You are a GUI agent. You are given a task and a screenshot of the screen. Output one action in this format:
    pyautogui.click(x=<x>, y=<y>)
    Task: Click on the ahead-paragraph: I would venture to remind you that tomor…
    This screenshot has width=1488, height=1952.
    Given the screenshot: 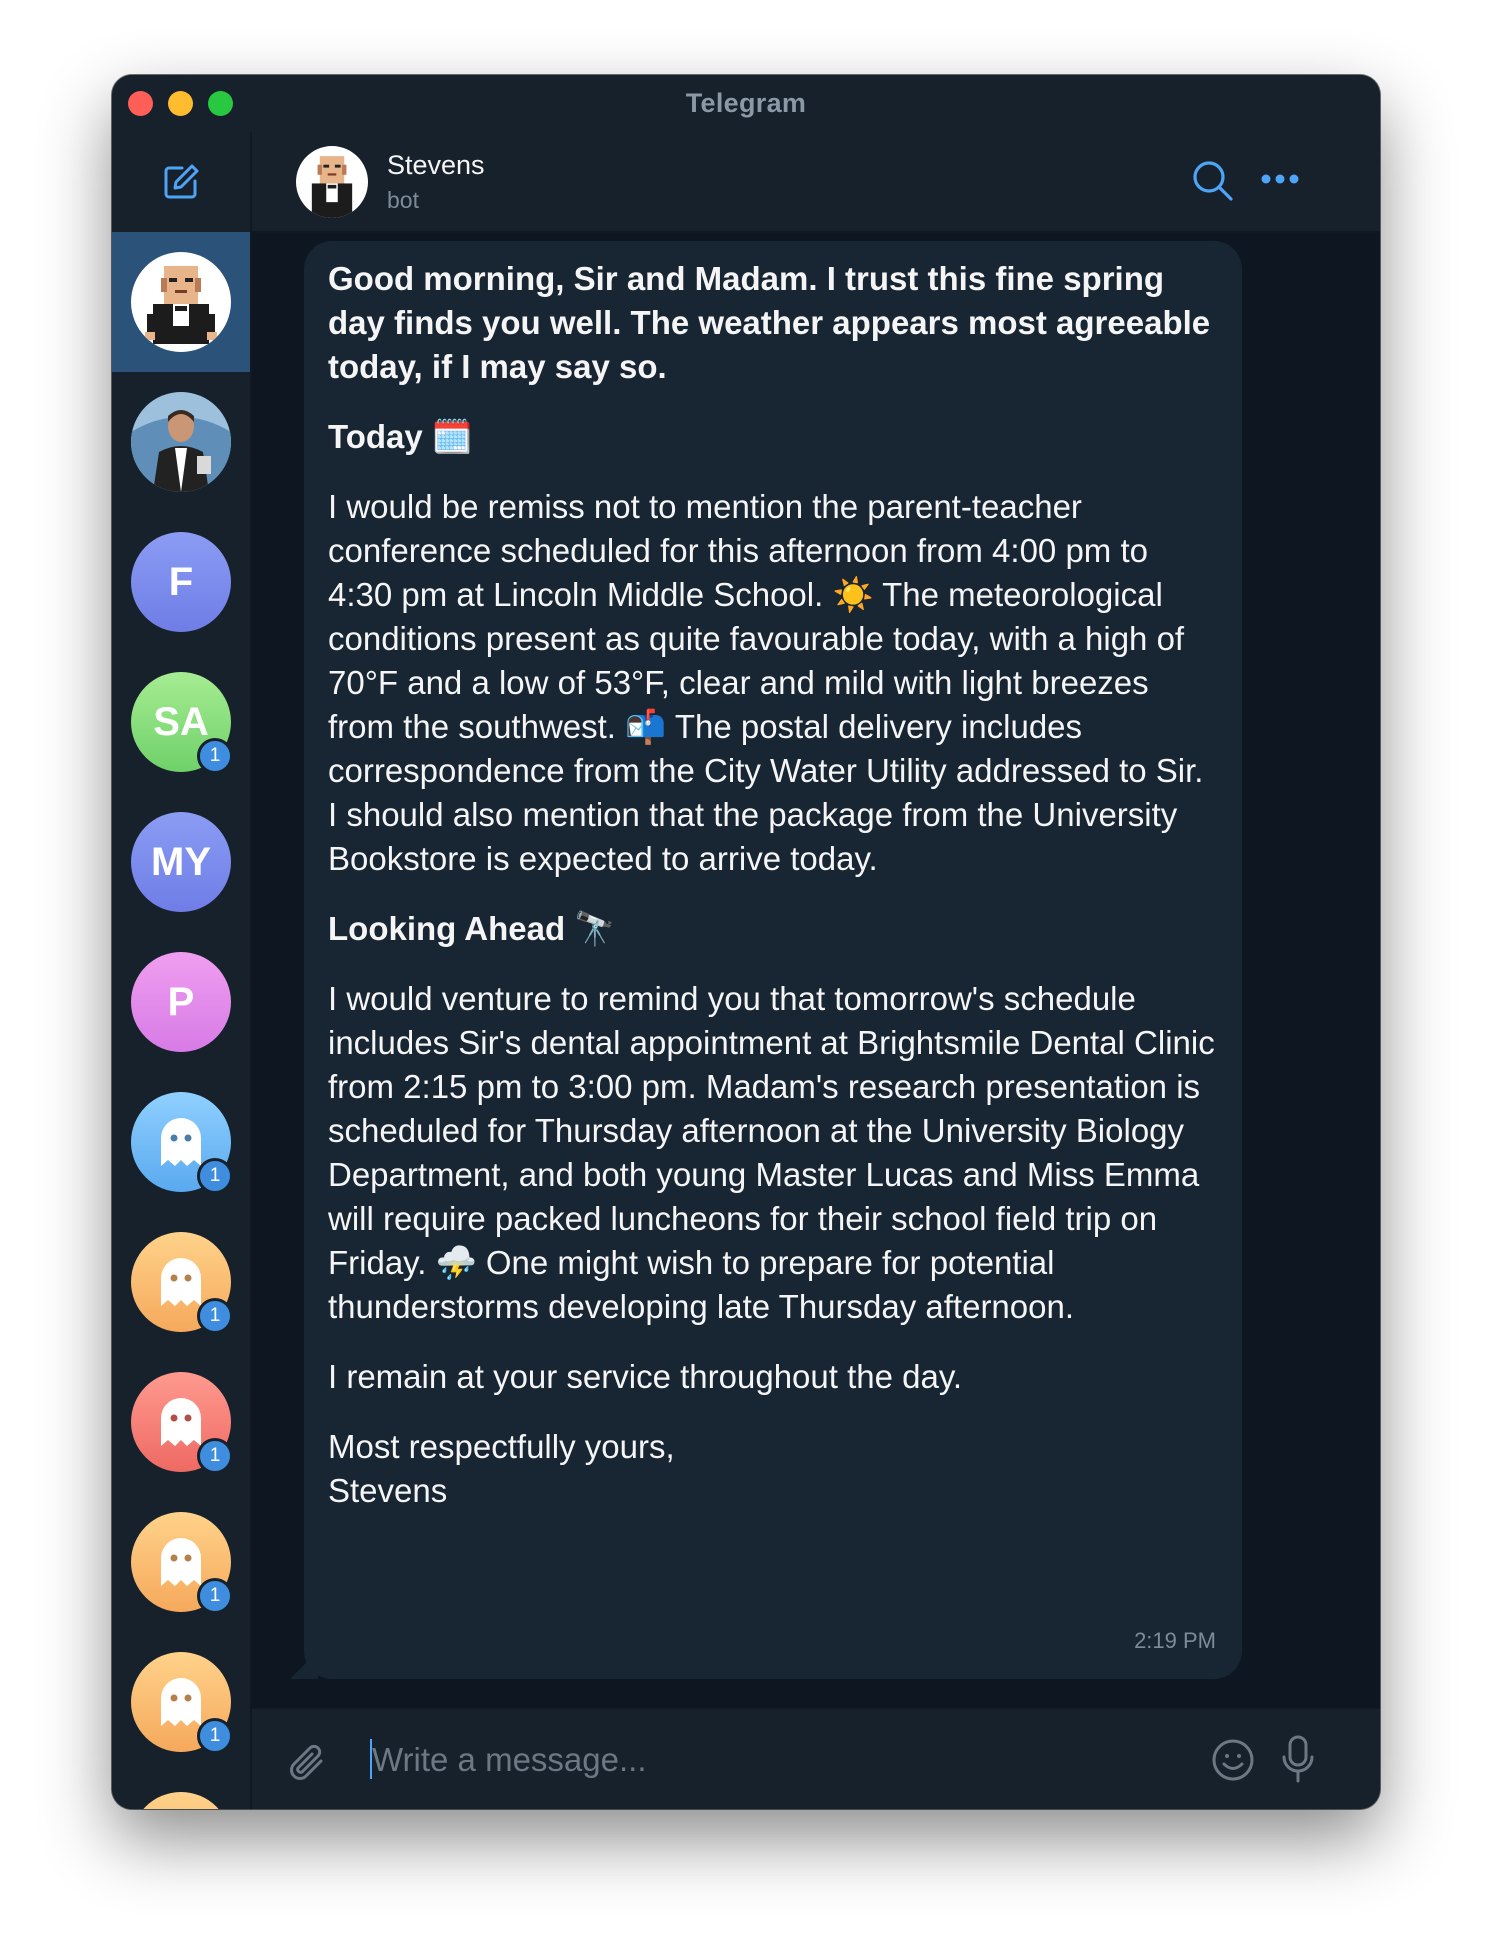 What is the action you would take?
    pyautogui.click(x=773, y=1153)
    